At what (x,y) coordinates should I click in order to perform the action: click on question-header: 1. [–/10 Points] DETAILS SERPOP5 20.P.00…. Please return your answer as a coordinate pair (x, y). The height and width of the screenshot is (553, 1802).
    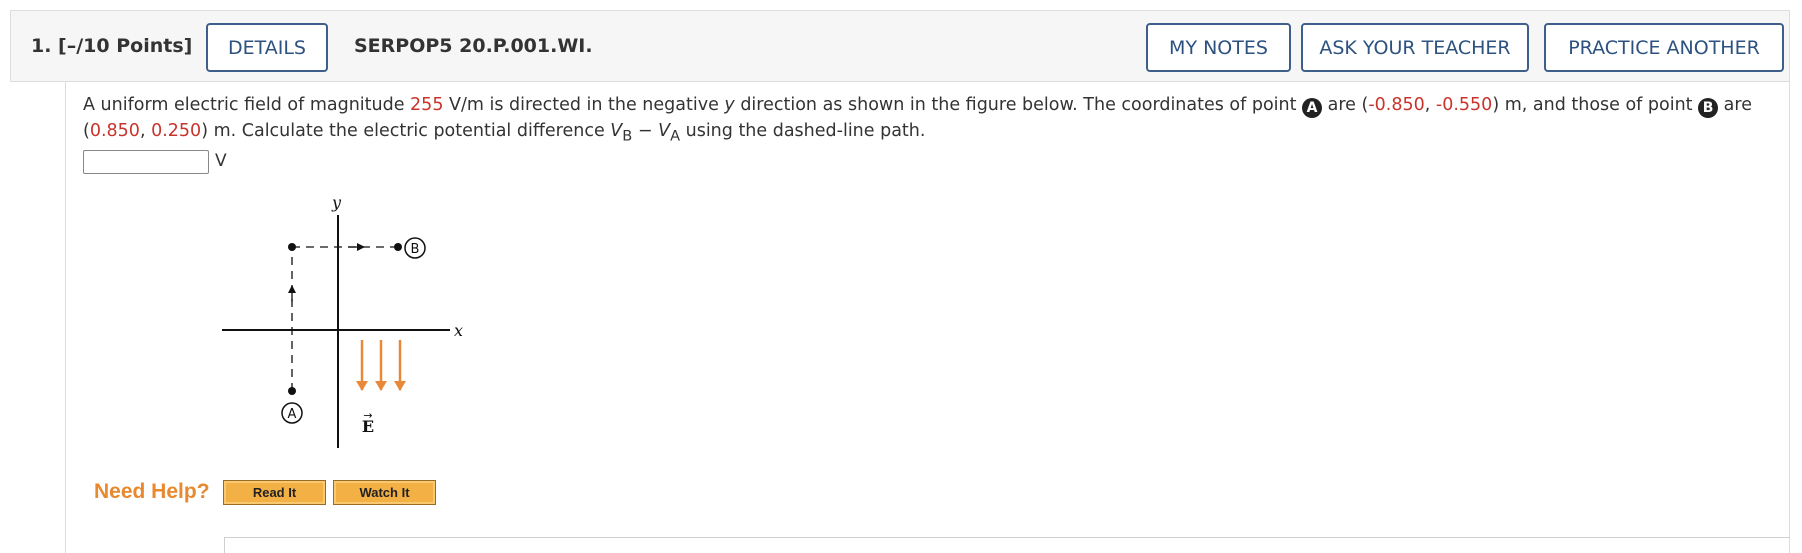
    Looking at the image, I should click on (900, 46).